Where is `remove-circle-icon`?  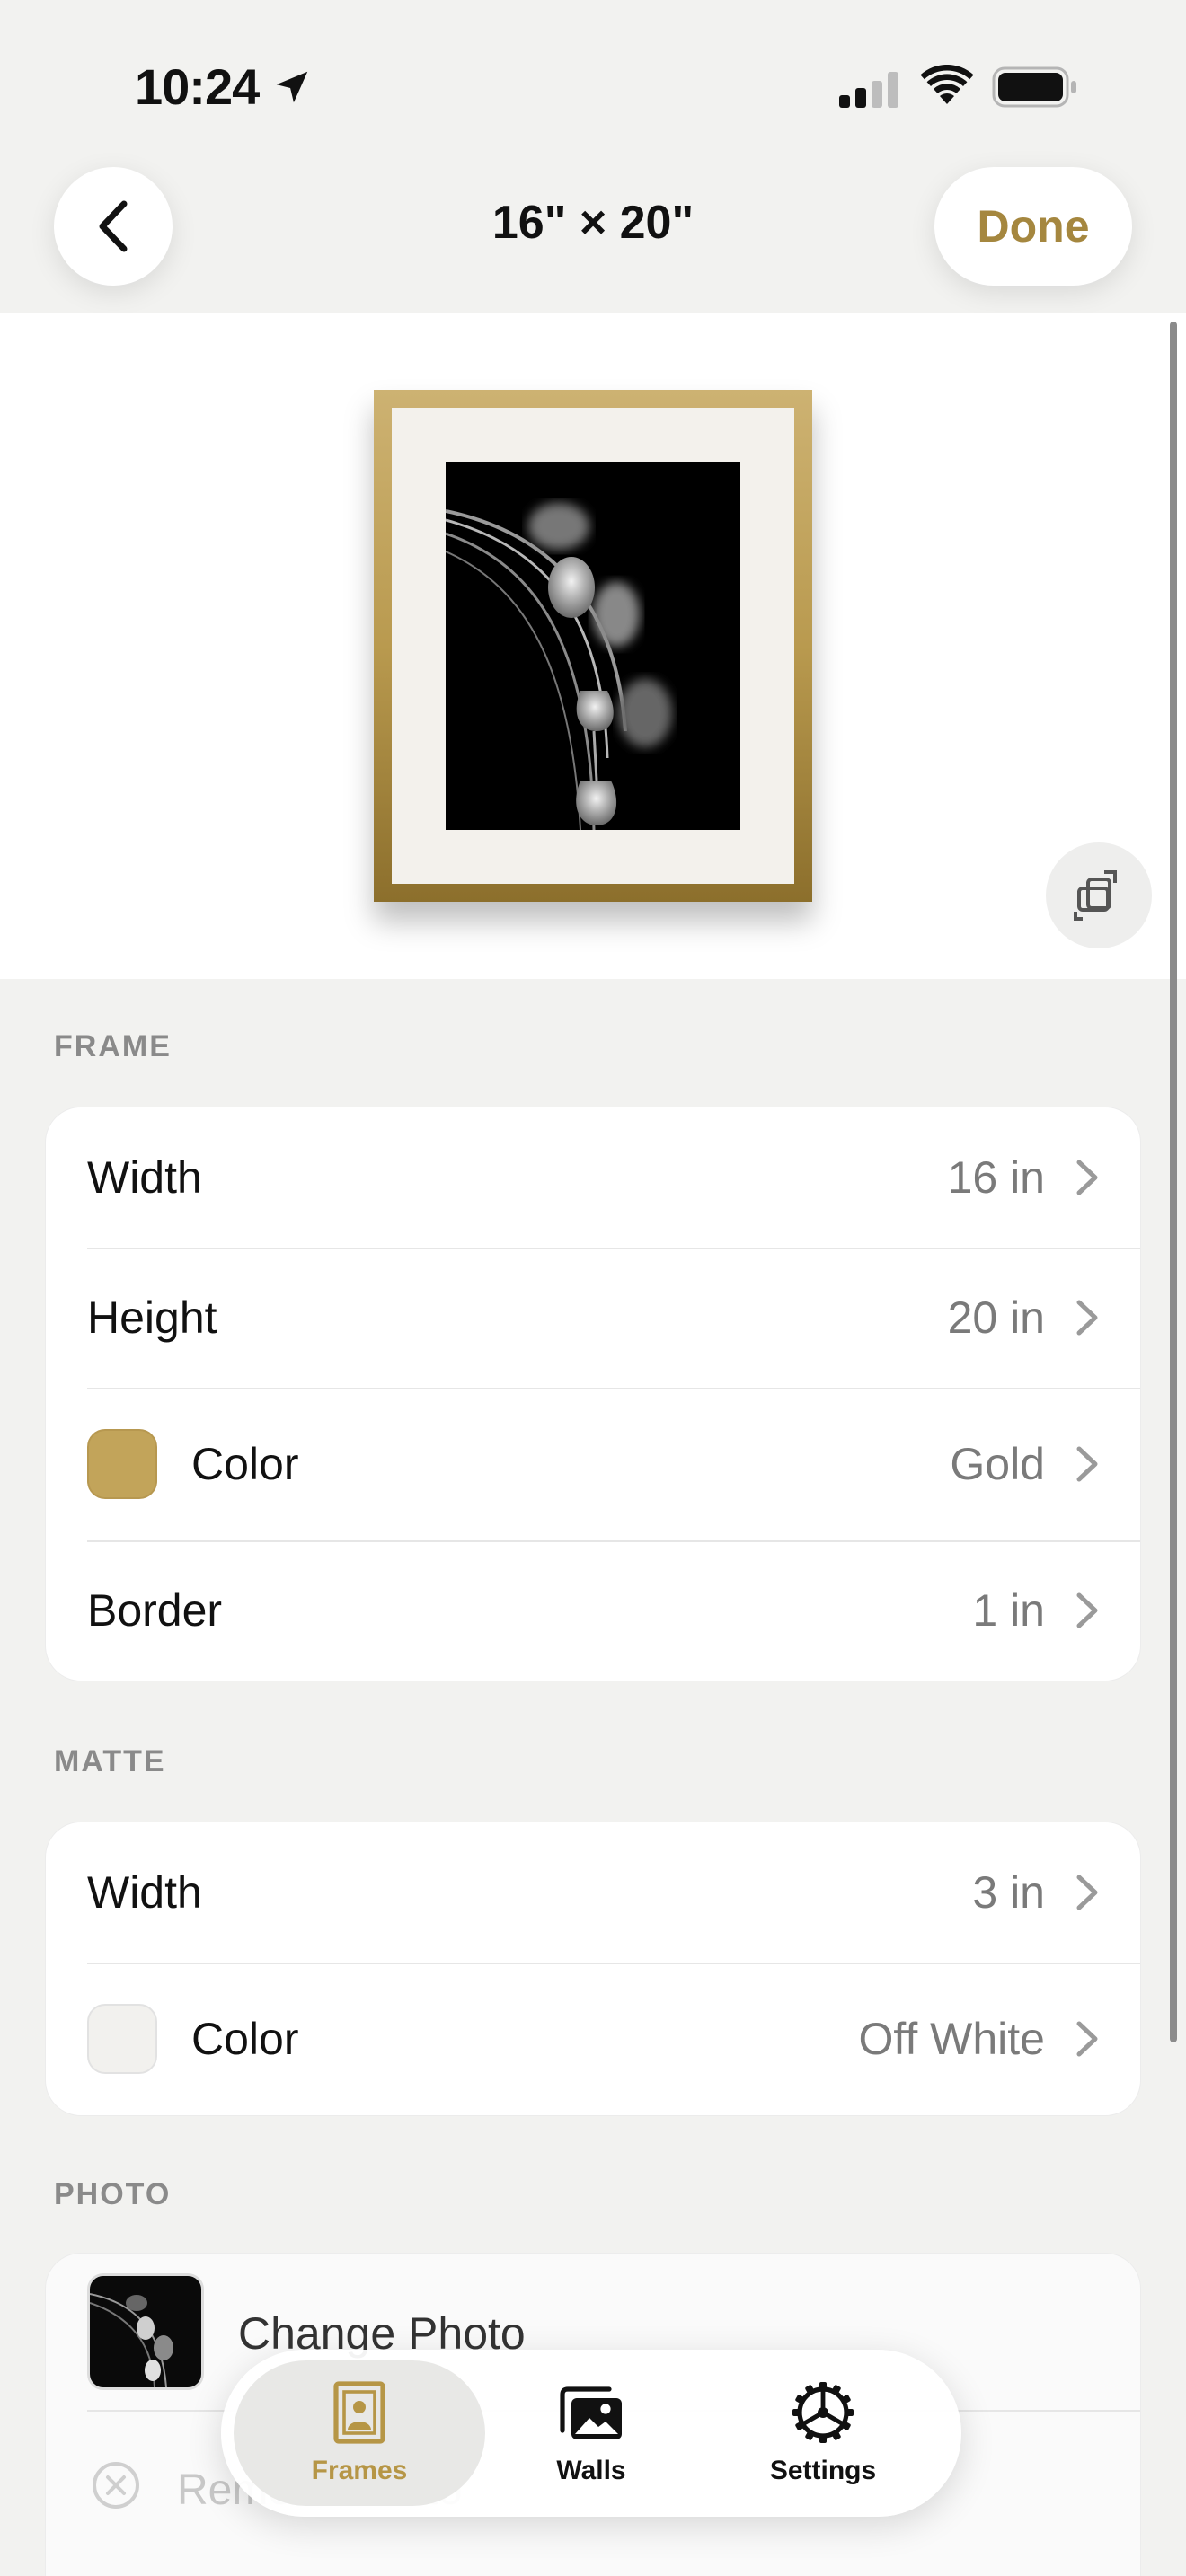
remove-circle-icon is located at coordinates (116, 2485).